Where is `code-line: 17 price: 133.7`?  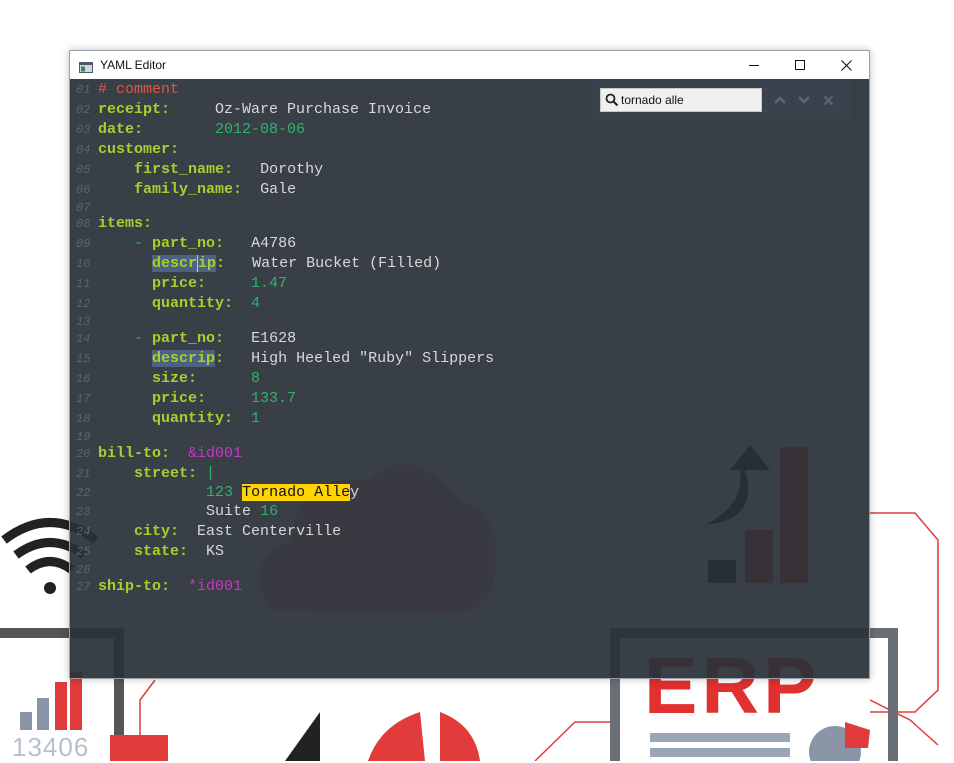
code-line: 17 price: 133.7 is located at coordinates (183, 399).